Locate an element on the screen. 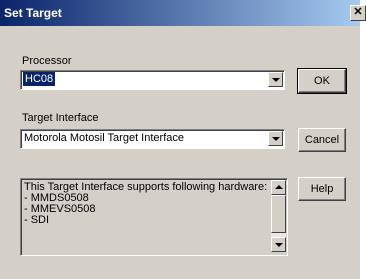 Image resolution: width=366 pixels, height=279 pixels. processor-label: Processor is located at coordinates (47, 61).